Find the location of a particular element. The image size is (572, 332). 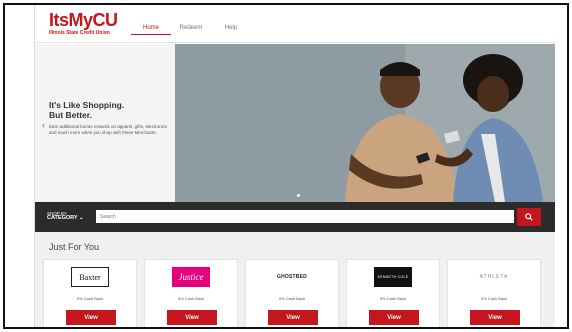

shop-by-category-menu: SHOP BY CATEGORY ⌄ is located at coordinates (65, 216).